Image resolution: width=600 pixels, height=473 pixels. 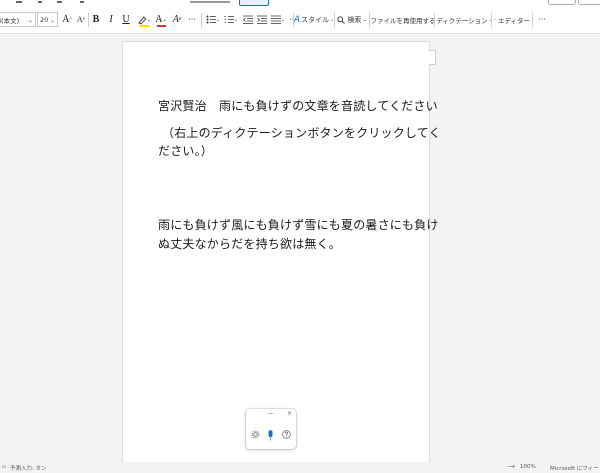 I want to click on reuse-file-button: ファイルを再使用する, so click(x=403, y=19).